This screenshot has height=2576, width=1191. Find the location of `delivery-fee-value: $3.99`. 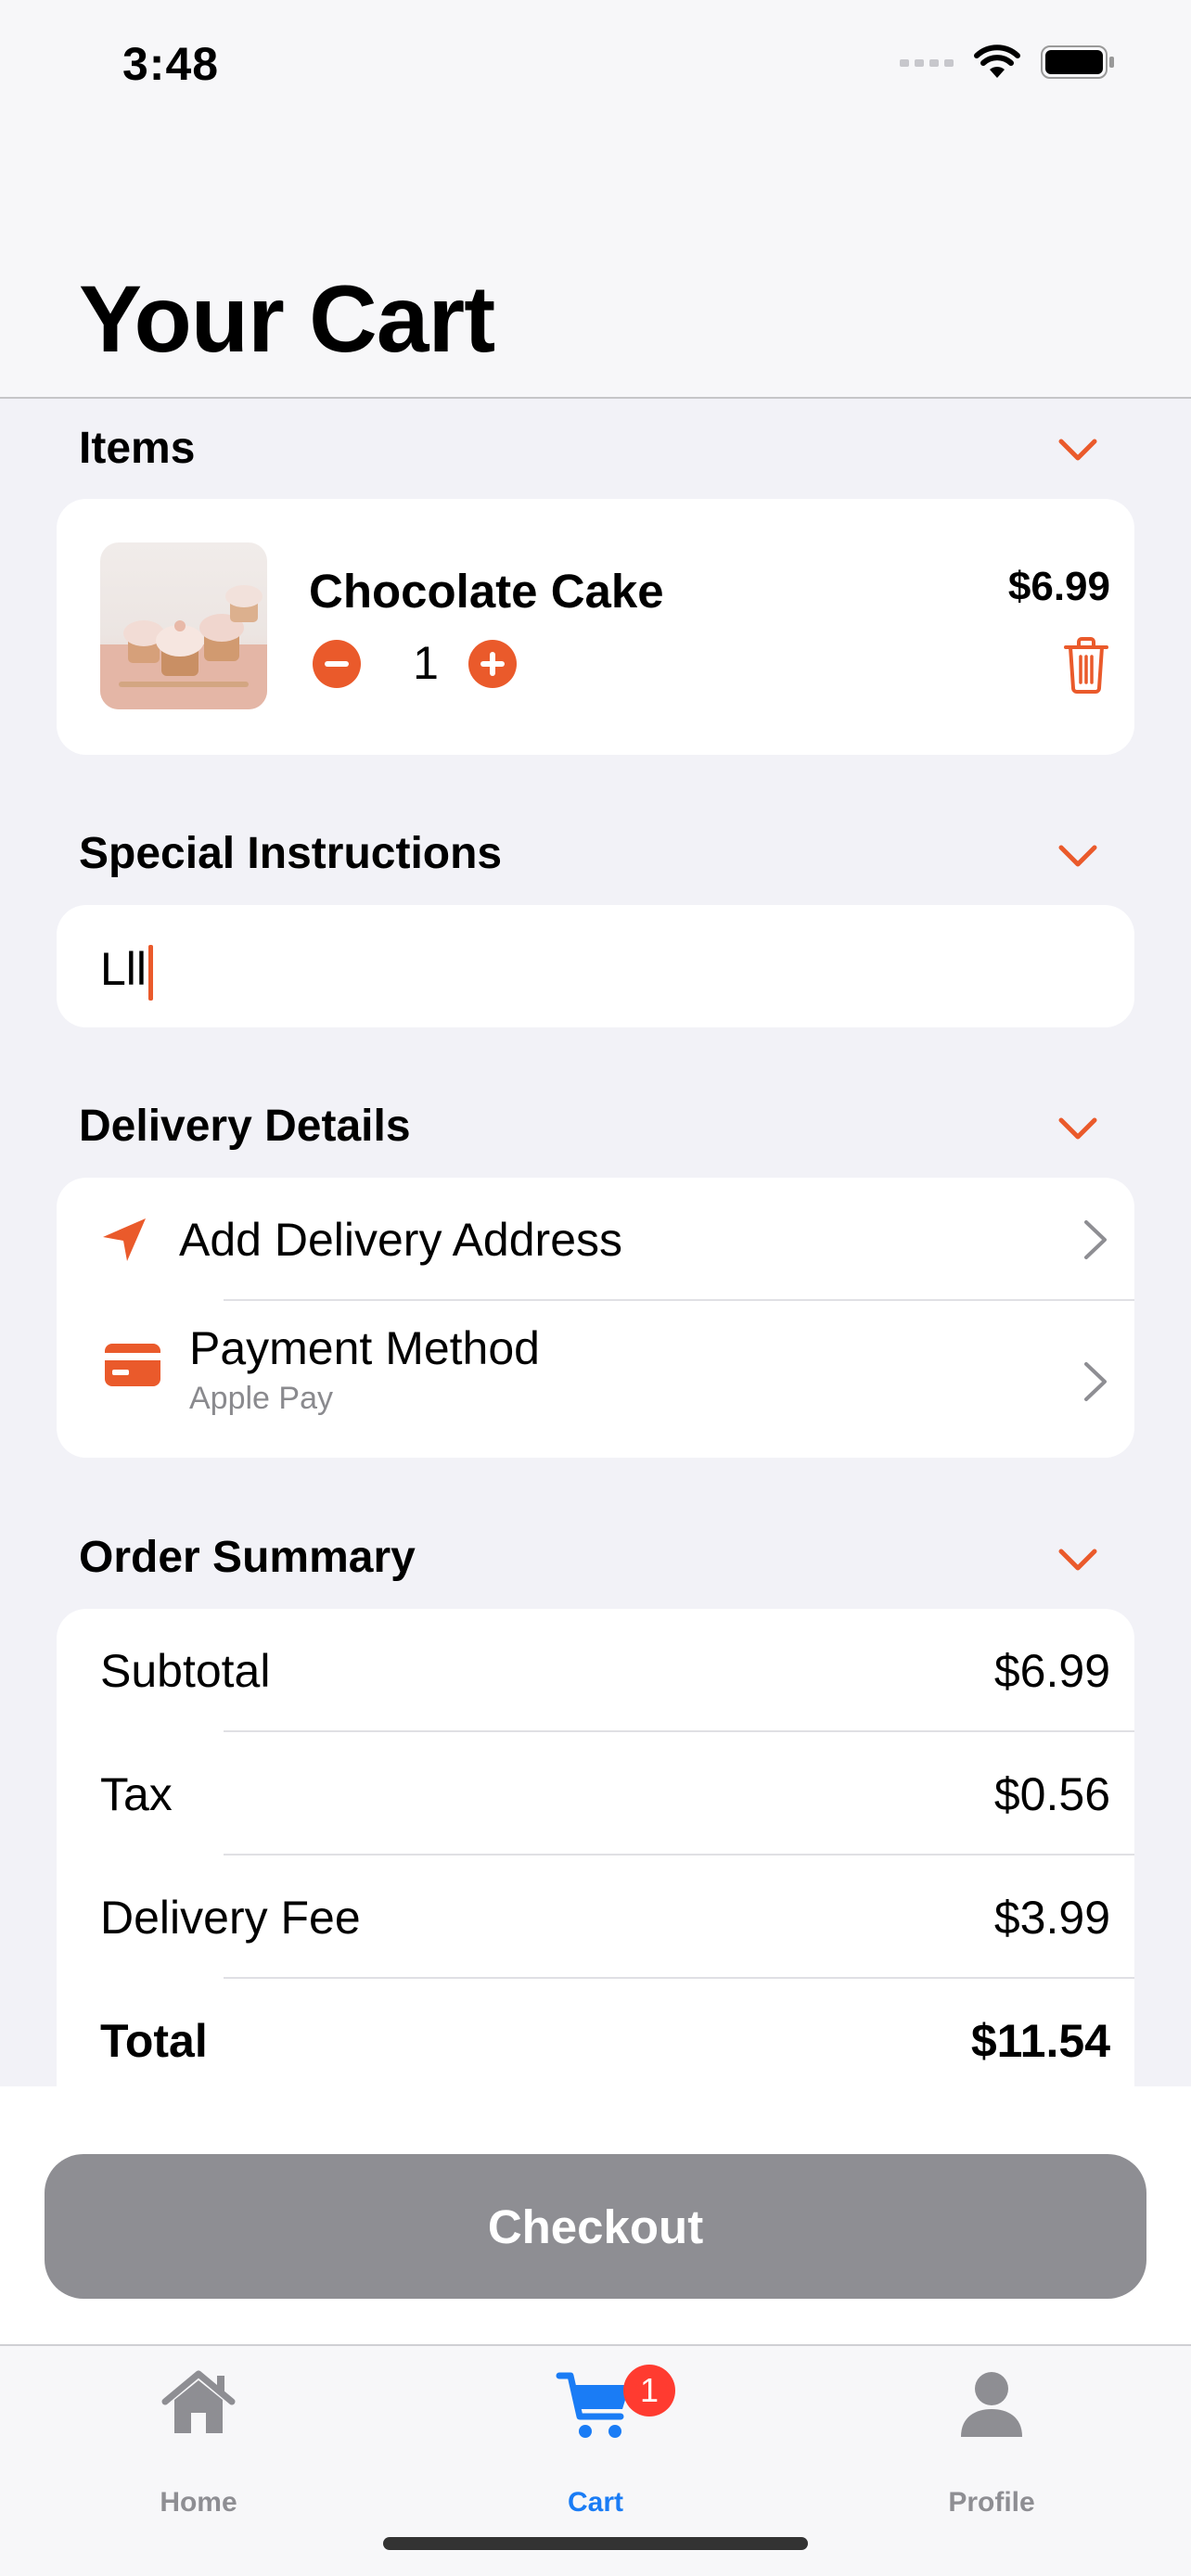

delivery-fee-value: $3.99 is located at coordinates (1051, 1918).